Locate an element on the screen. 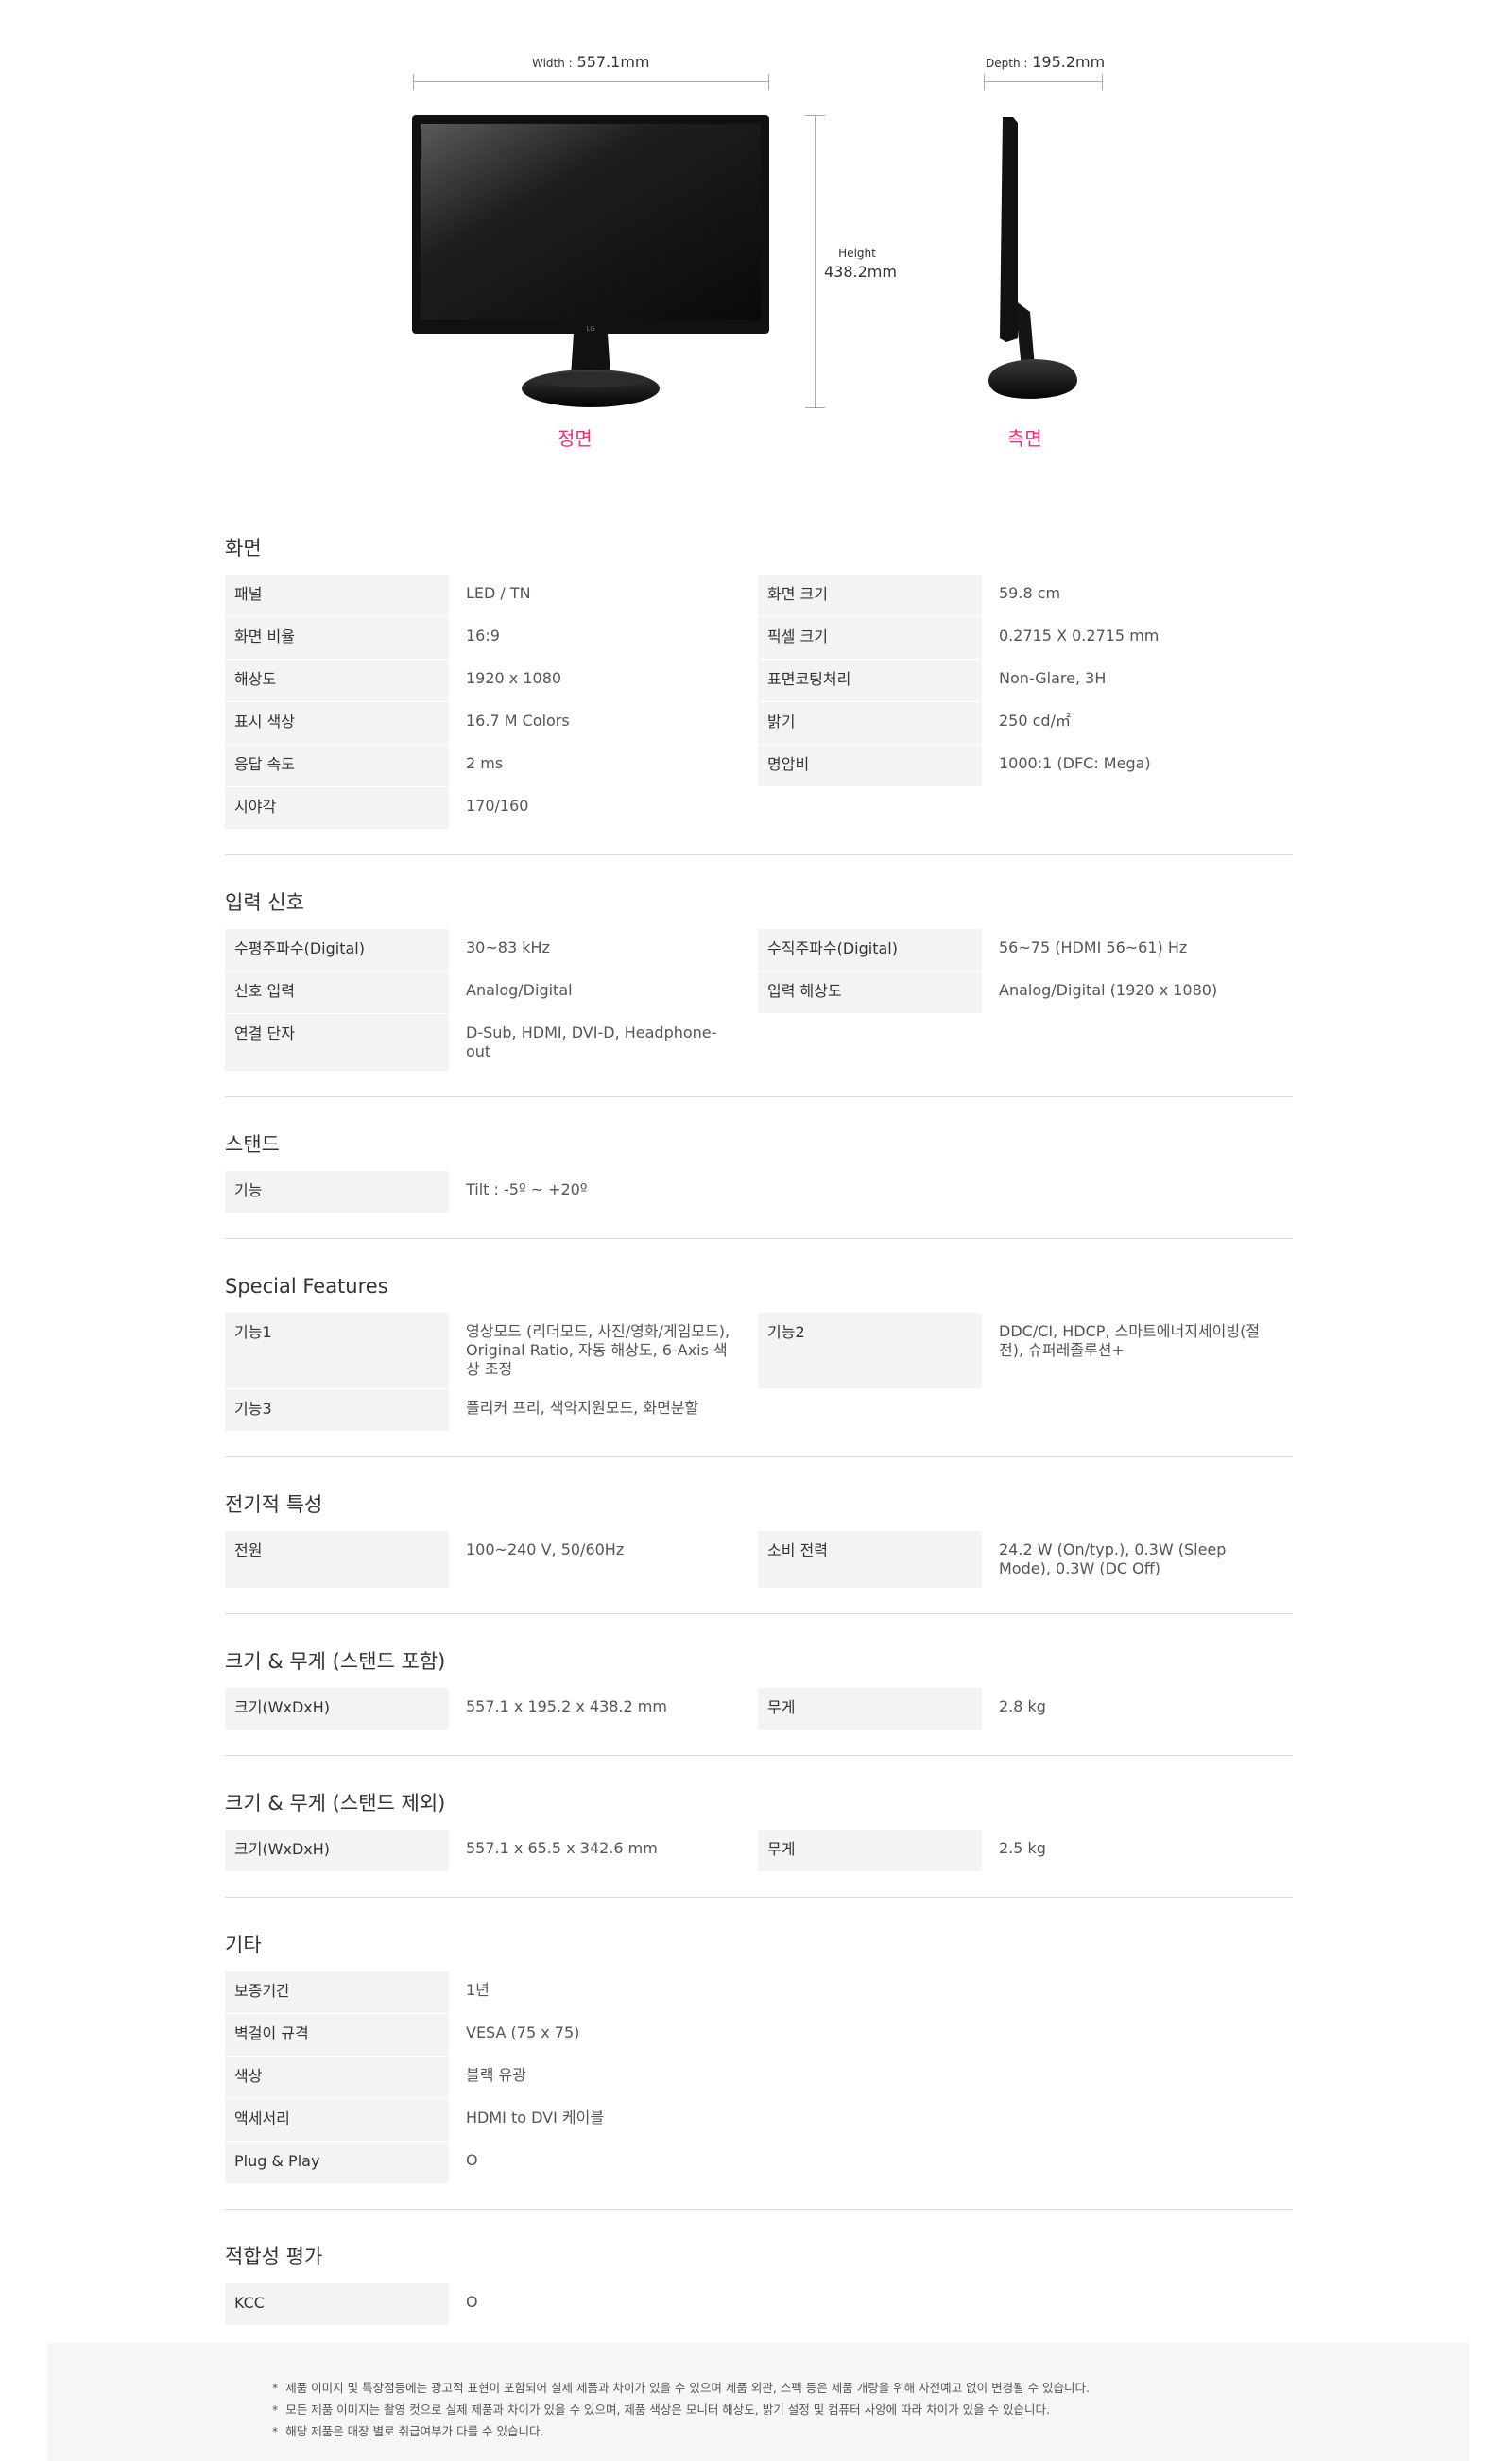 Image resolution: width=1512 pixels, height=2461 pixels. spec-section: 스탠드기능 Tilt : -5º ~ +20º is located at coordinates (759, 1182).